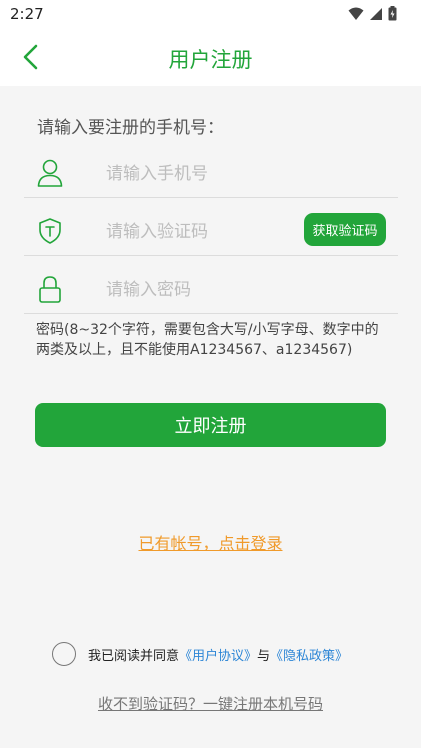 The width and height of the screenshot is (421, 748). Describe the element at coordinates (210, 425) in the screenshot. I see `register-button: 立即注册` at that location.